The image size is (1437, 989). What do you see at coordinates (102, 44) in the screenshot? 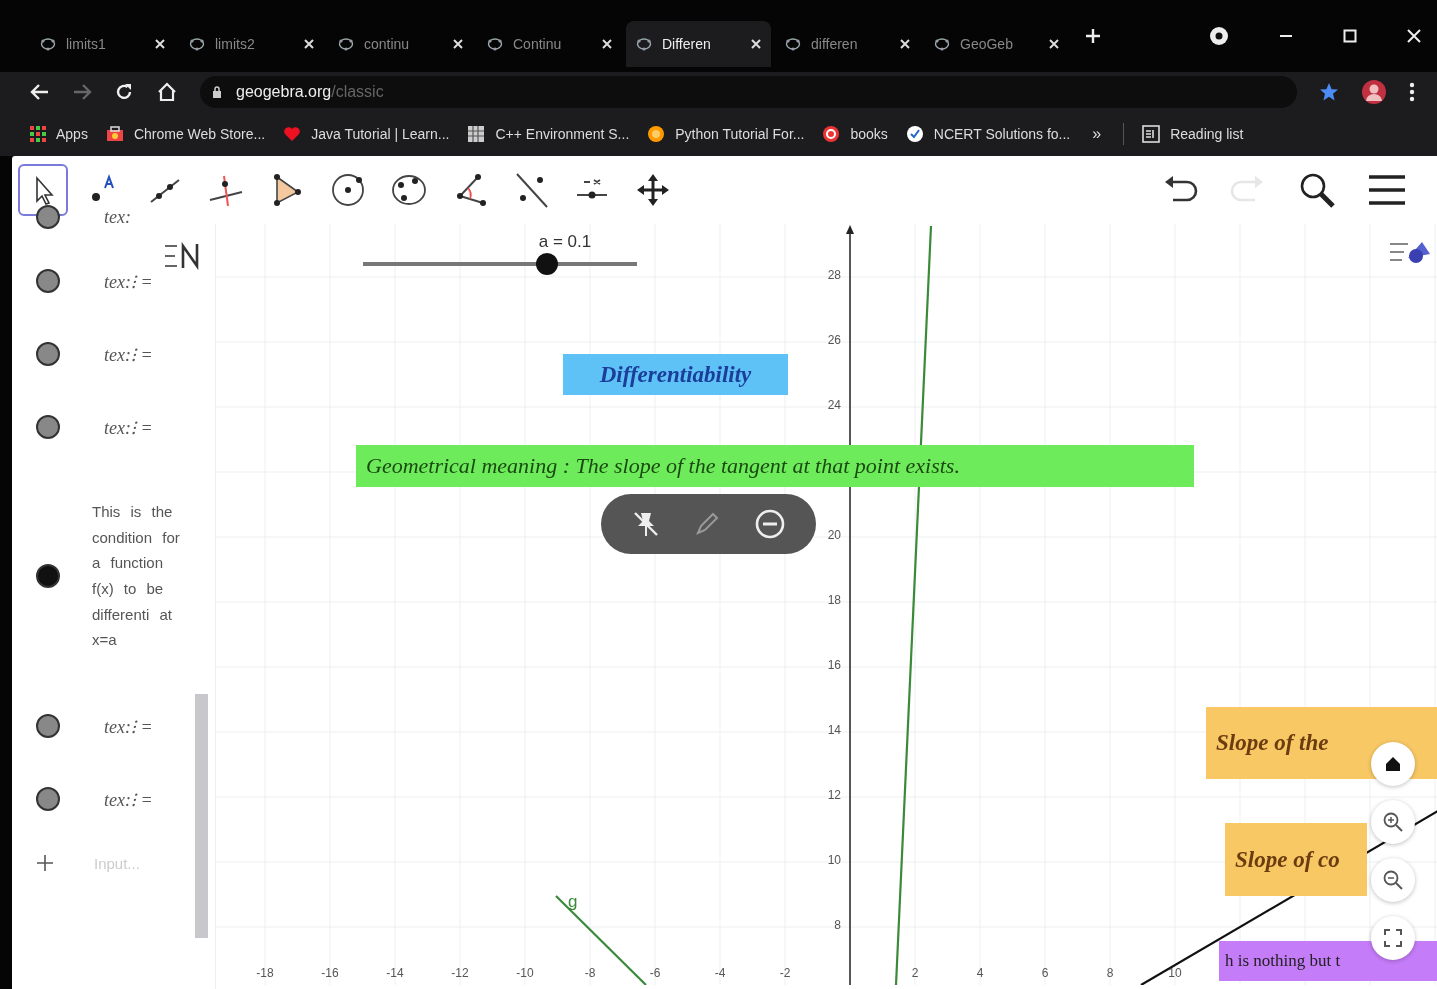
I see `browser-tab: limits1` at bounding box center [102, 44].